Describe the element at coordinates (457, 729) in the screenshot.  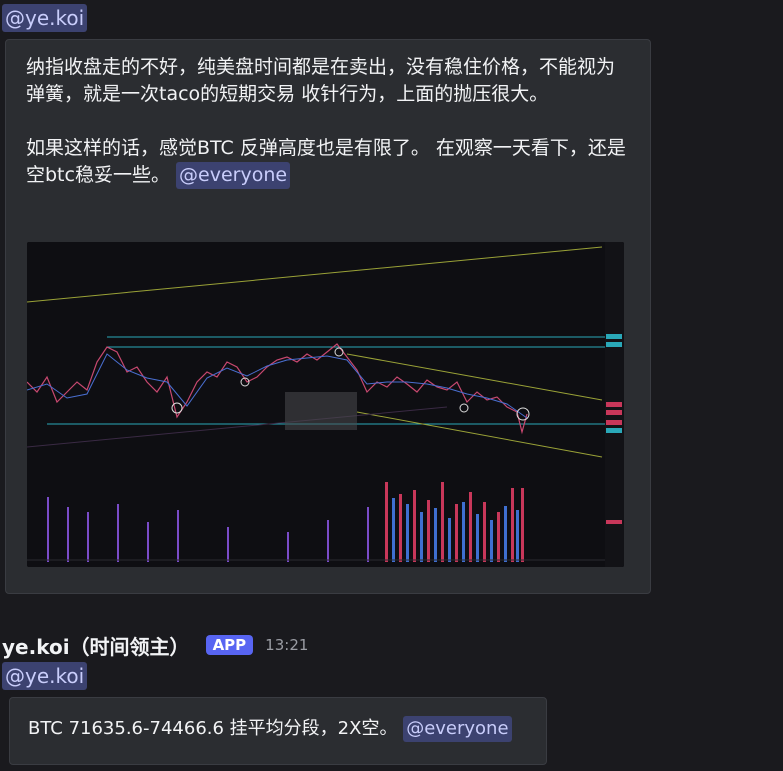
I see `everyone-mention-2: @everyone` at that location.